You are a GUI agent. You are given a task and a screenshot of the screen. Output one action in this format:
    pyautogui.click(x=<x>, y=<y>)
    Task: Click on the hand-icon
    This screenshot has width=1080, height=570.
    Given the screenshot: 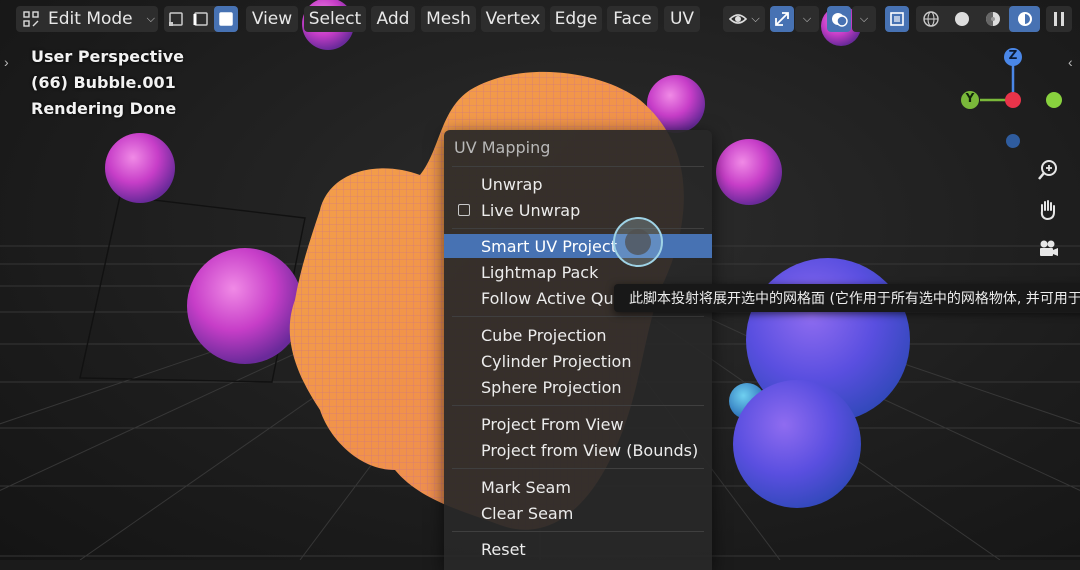 What is the action you would take?
    pyautogui.click(x=1047, y=210)
    